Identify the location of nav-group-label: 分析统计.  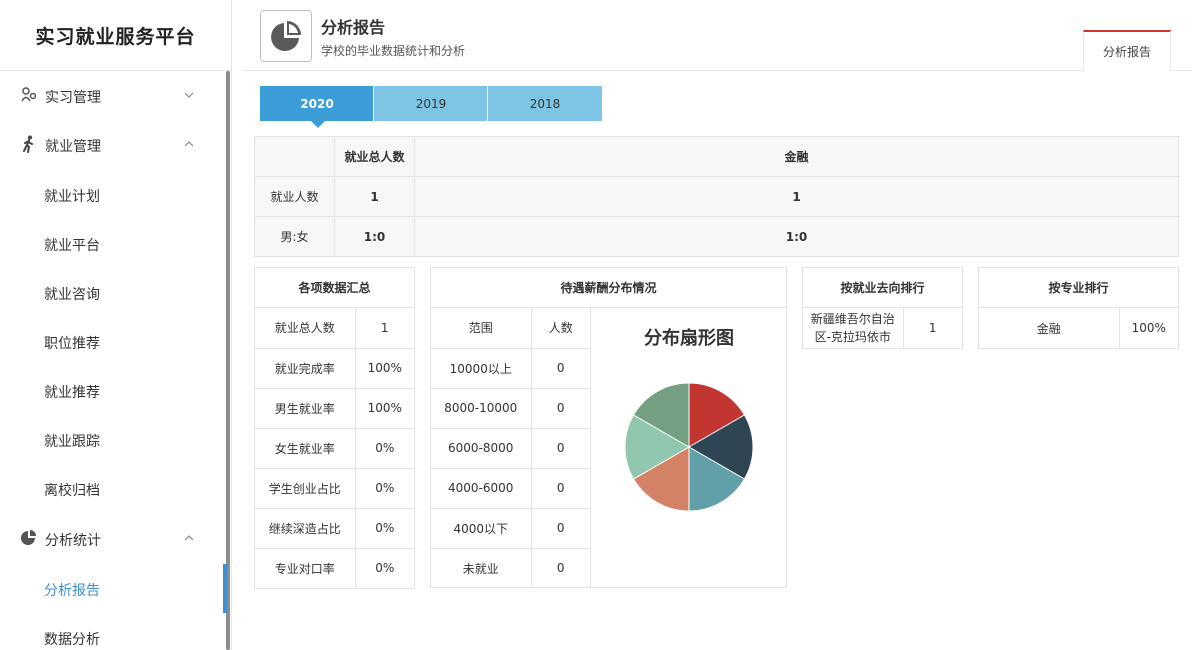
(73, 541).